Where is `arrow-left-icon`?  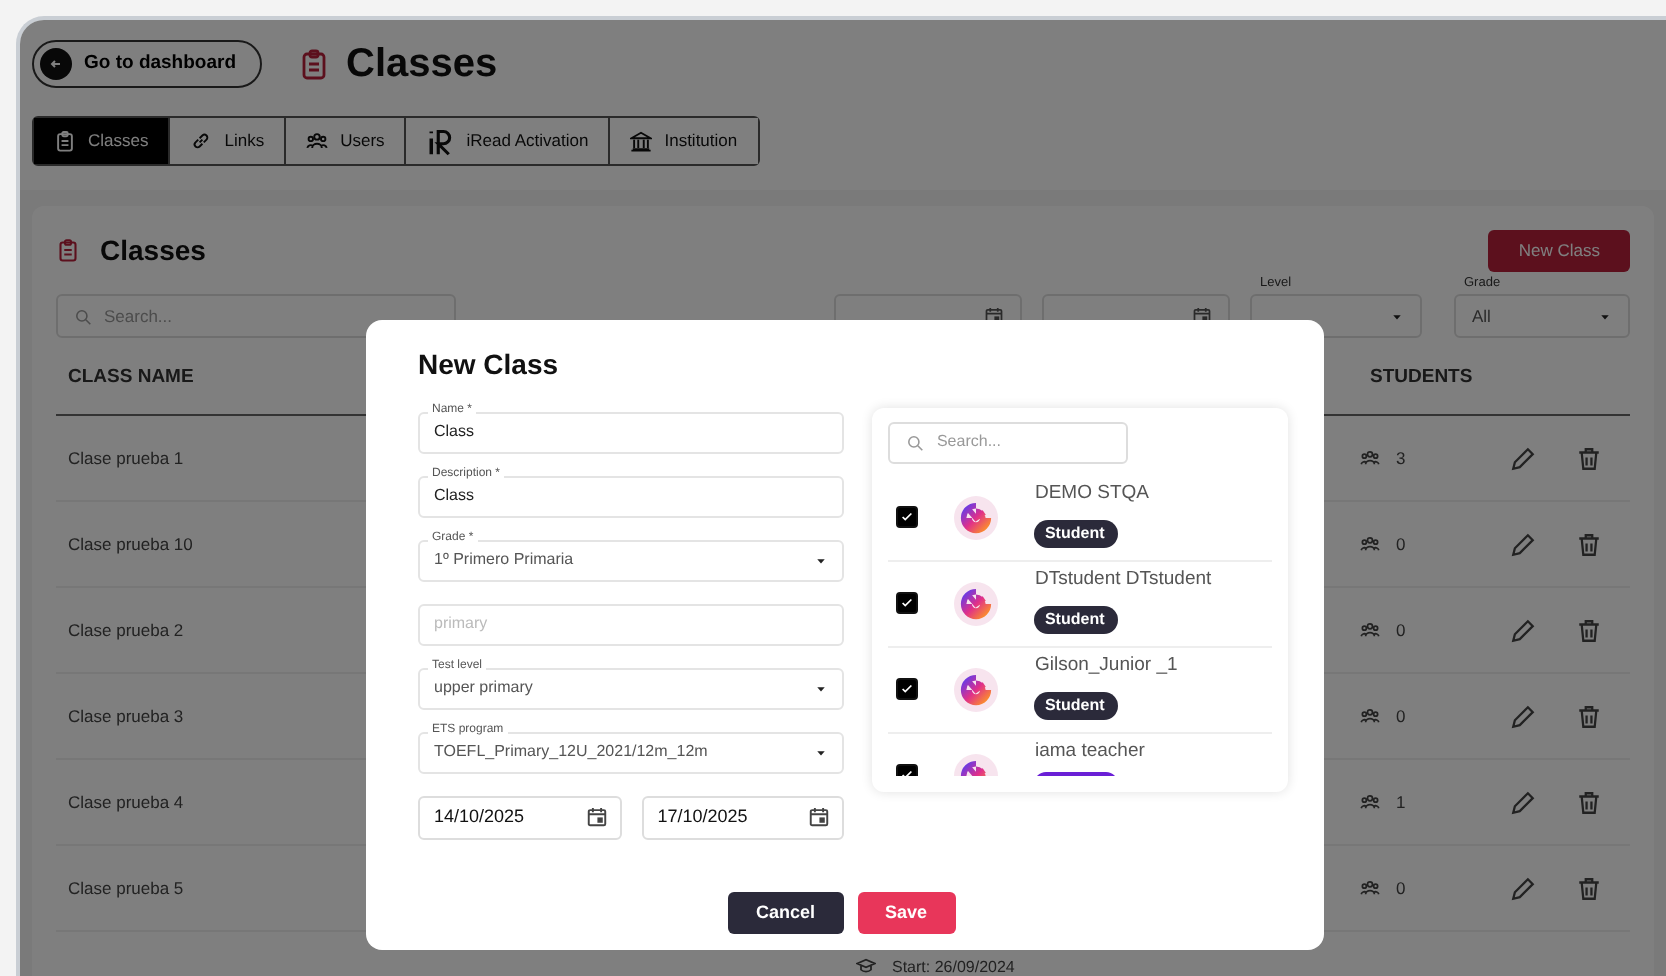 arrow-left-icon is located at coordinates (56, 64).